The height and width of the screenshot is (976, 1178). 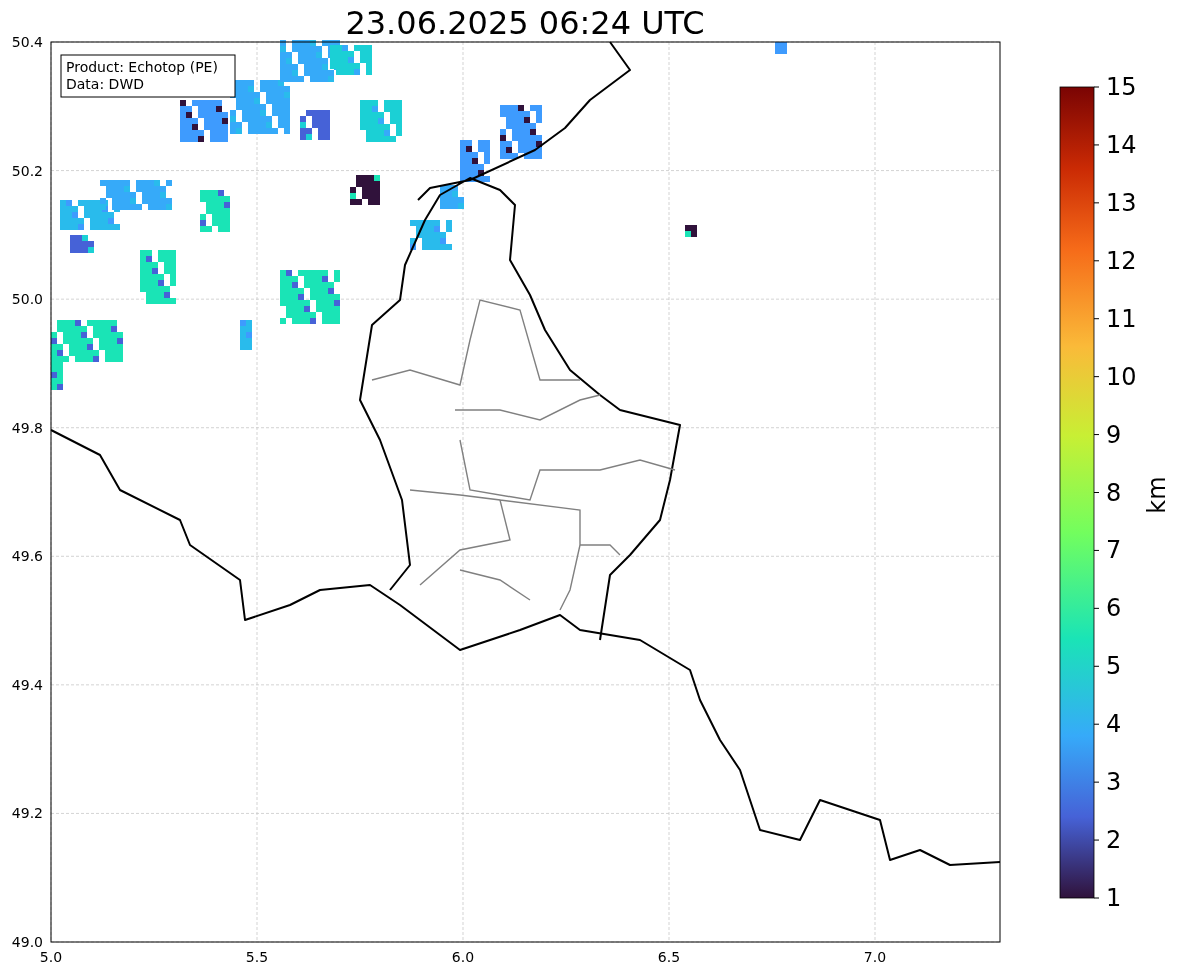 What do you see at coordinates (1114, 608) in the screenshot?
I see `colorbar-tick-label: 6` at bounding box center [1114, 608].